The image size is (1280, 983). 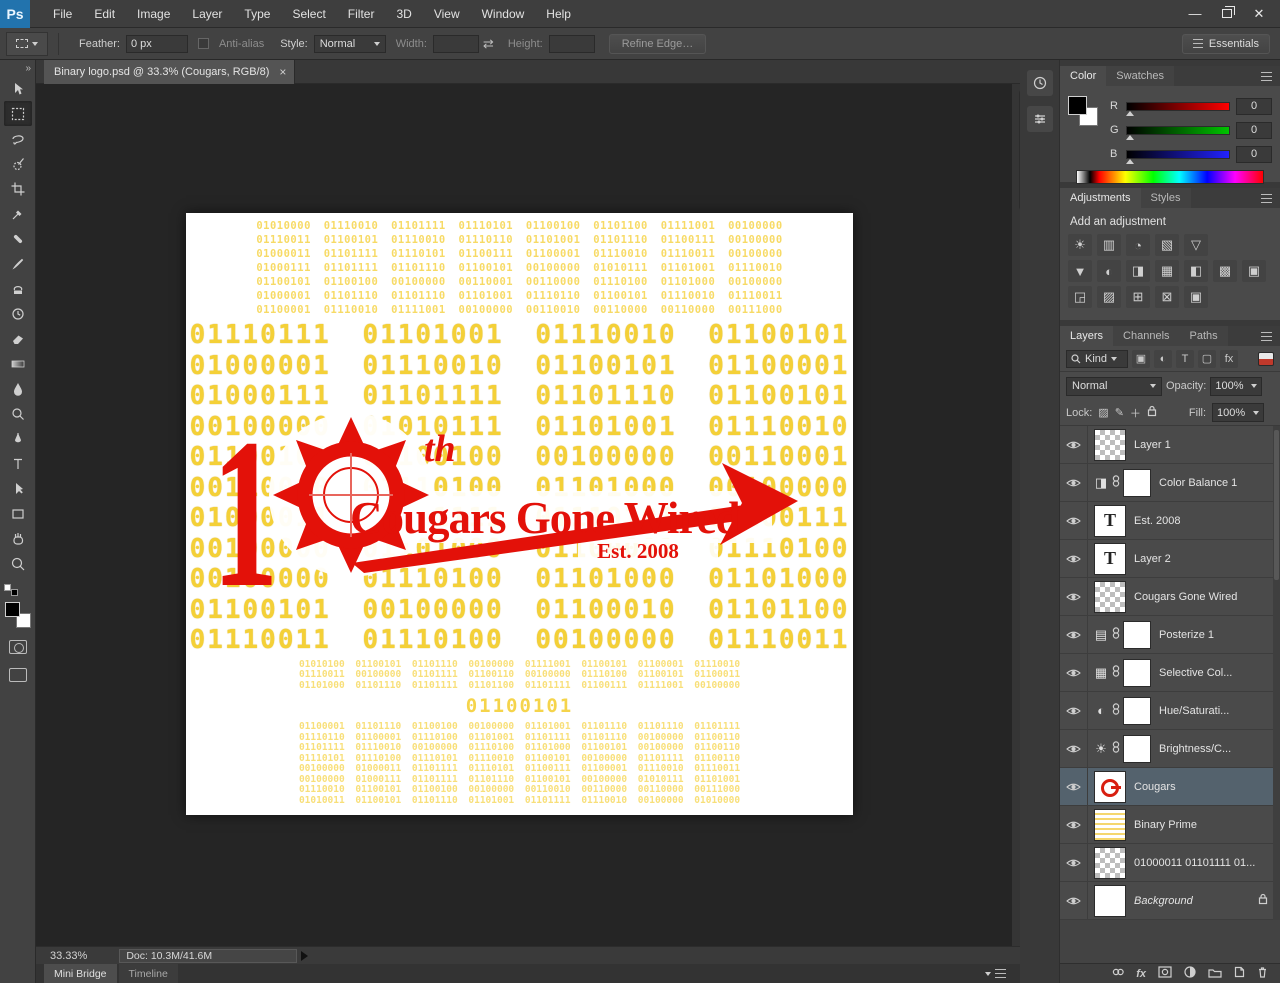 I want to click on layer-name: Posterize 1, so click(x=1186, y=635).